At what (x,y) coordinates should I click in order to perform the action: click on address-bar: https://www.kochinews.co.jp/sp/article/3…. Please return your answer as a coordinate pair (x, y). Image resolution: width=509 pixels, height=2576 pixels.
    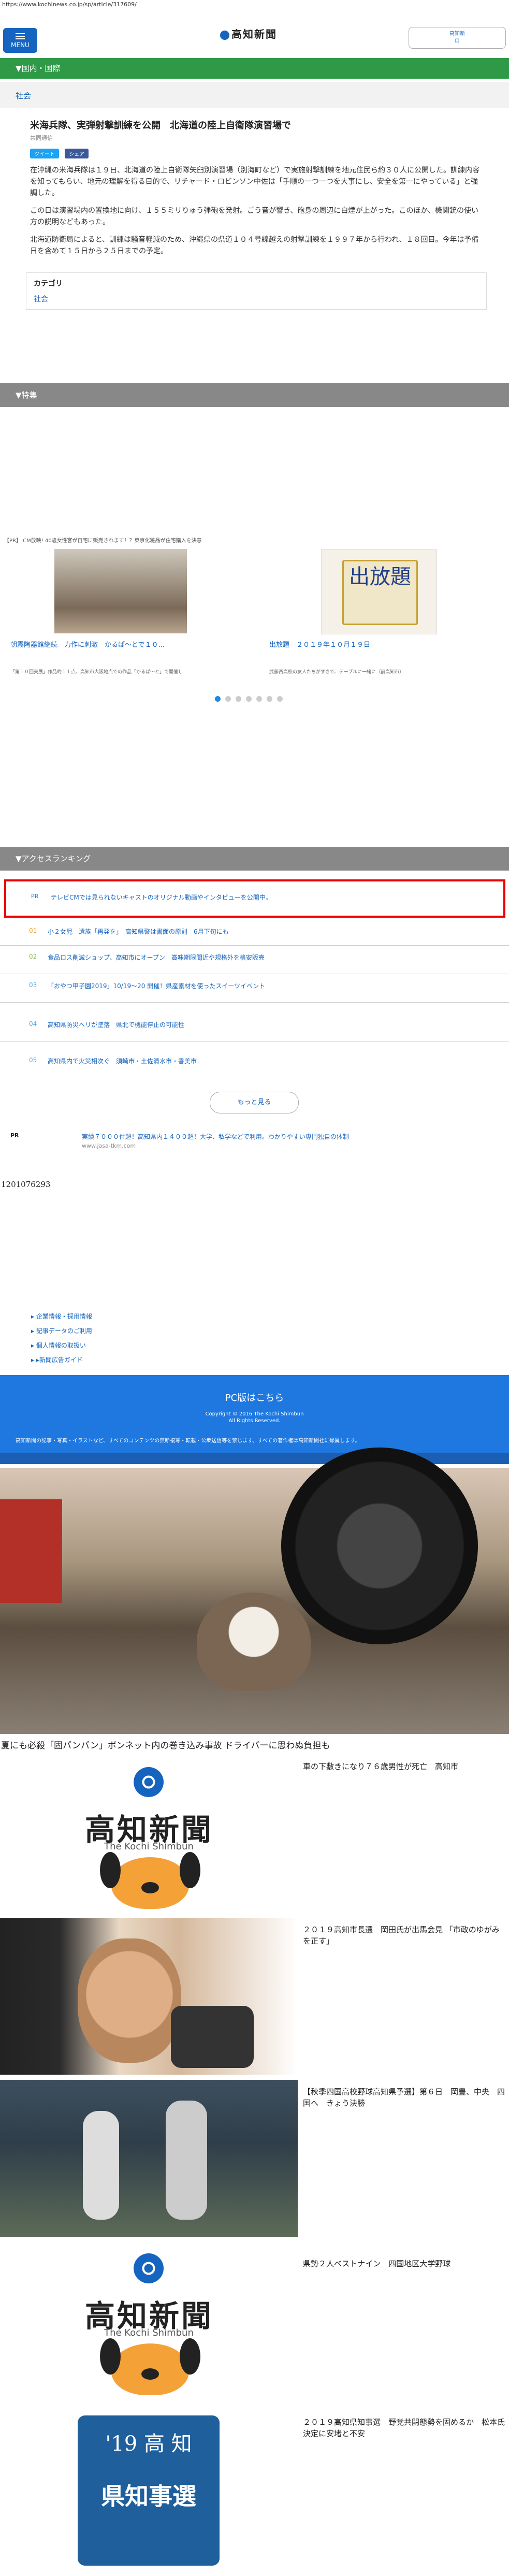
    Looking at the image, I should click on (69, 4).